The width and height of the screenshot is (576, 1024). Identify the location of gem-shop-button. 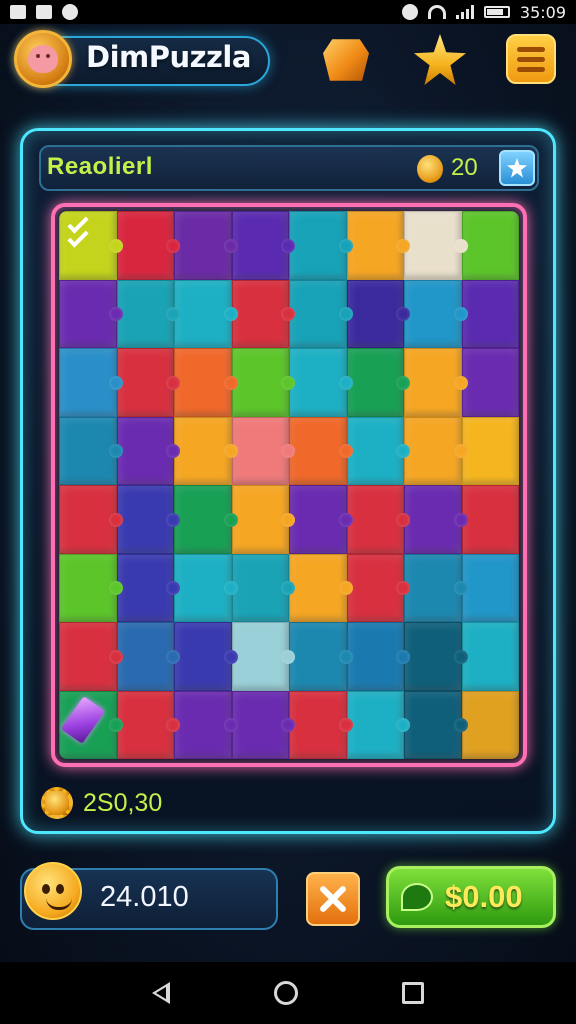
(346, 60).